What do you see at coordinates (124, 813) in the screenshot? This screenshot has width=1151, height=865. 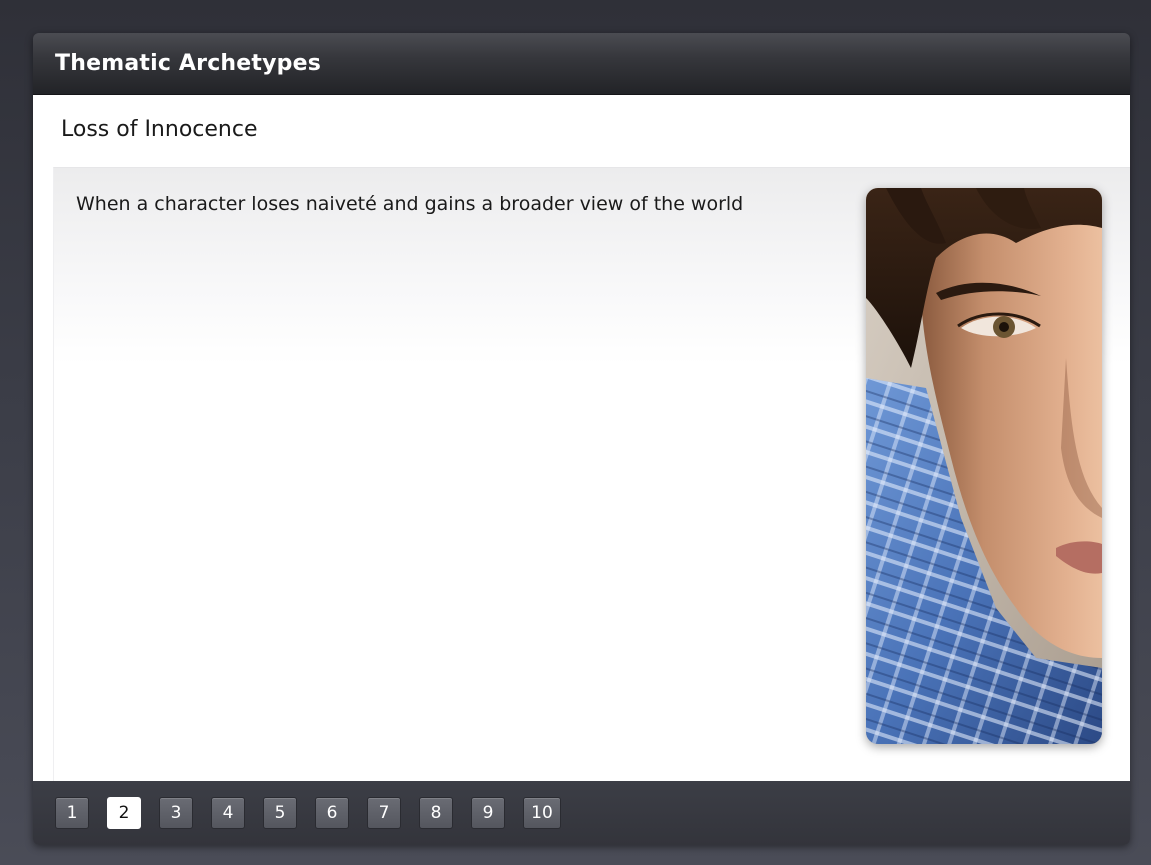 I see `page-button-2: 2` at bounding box center [124, 813].